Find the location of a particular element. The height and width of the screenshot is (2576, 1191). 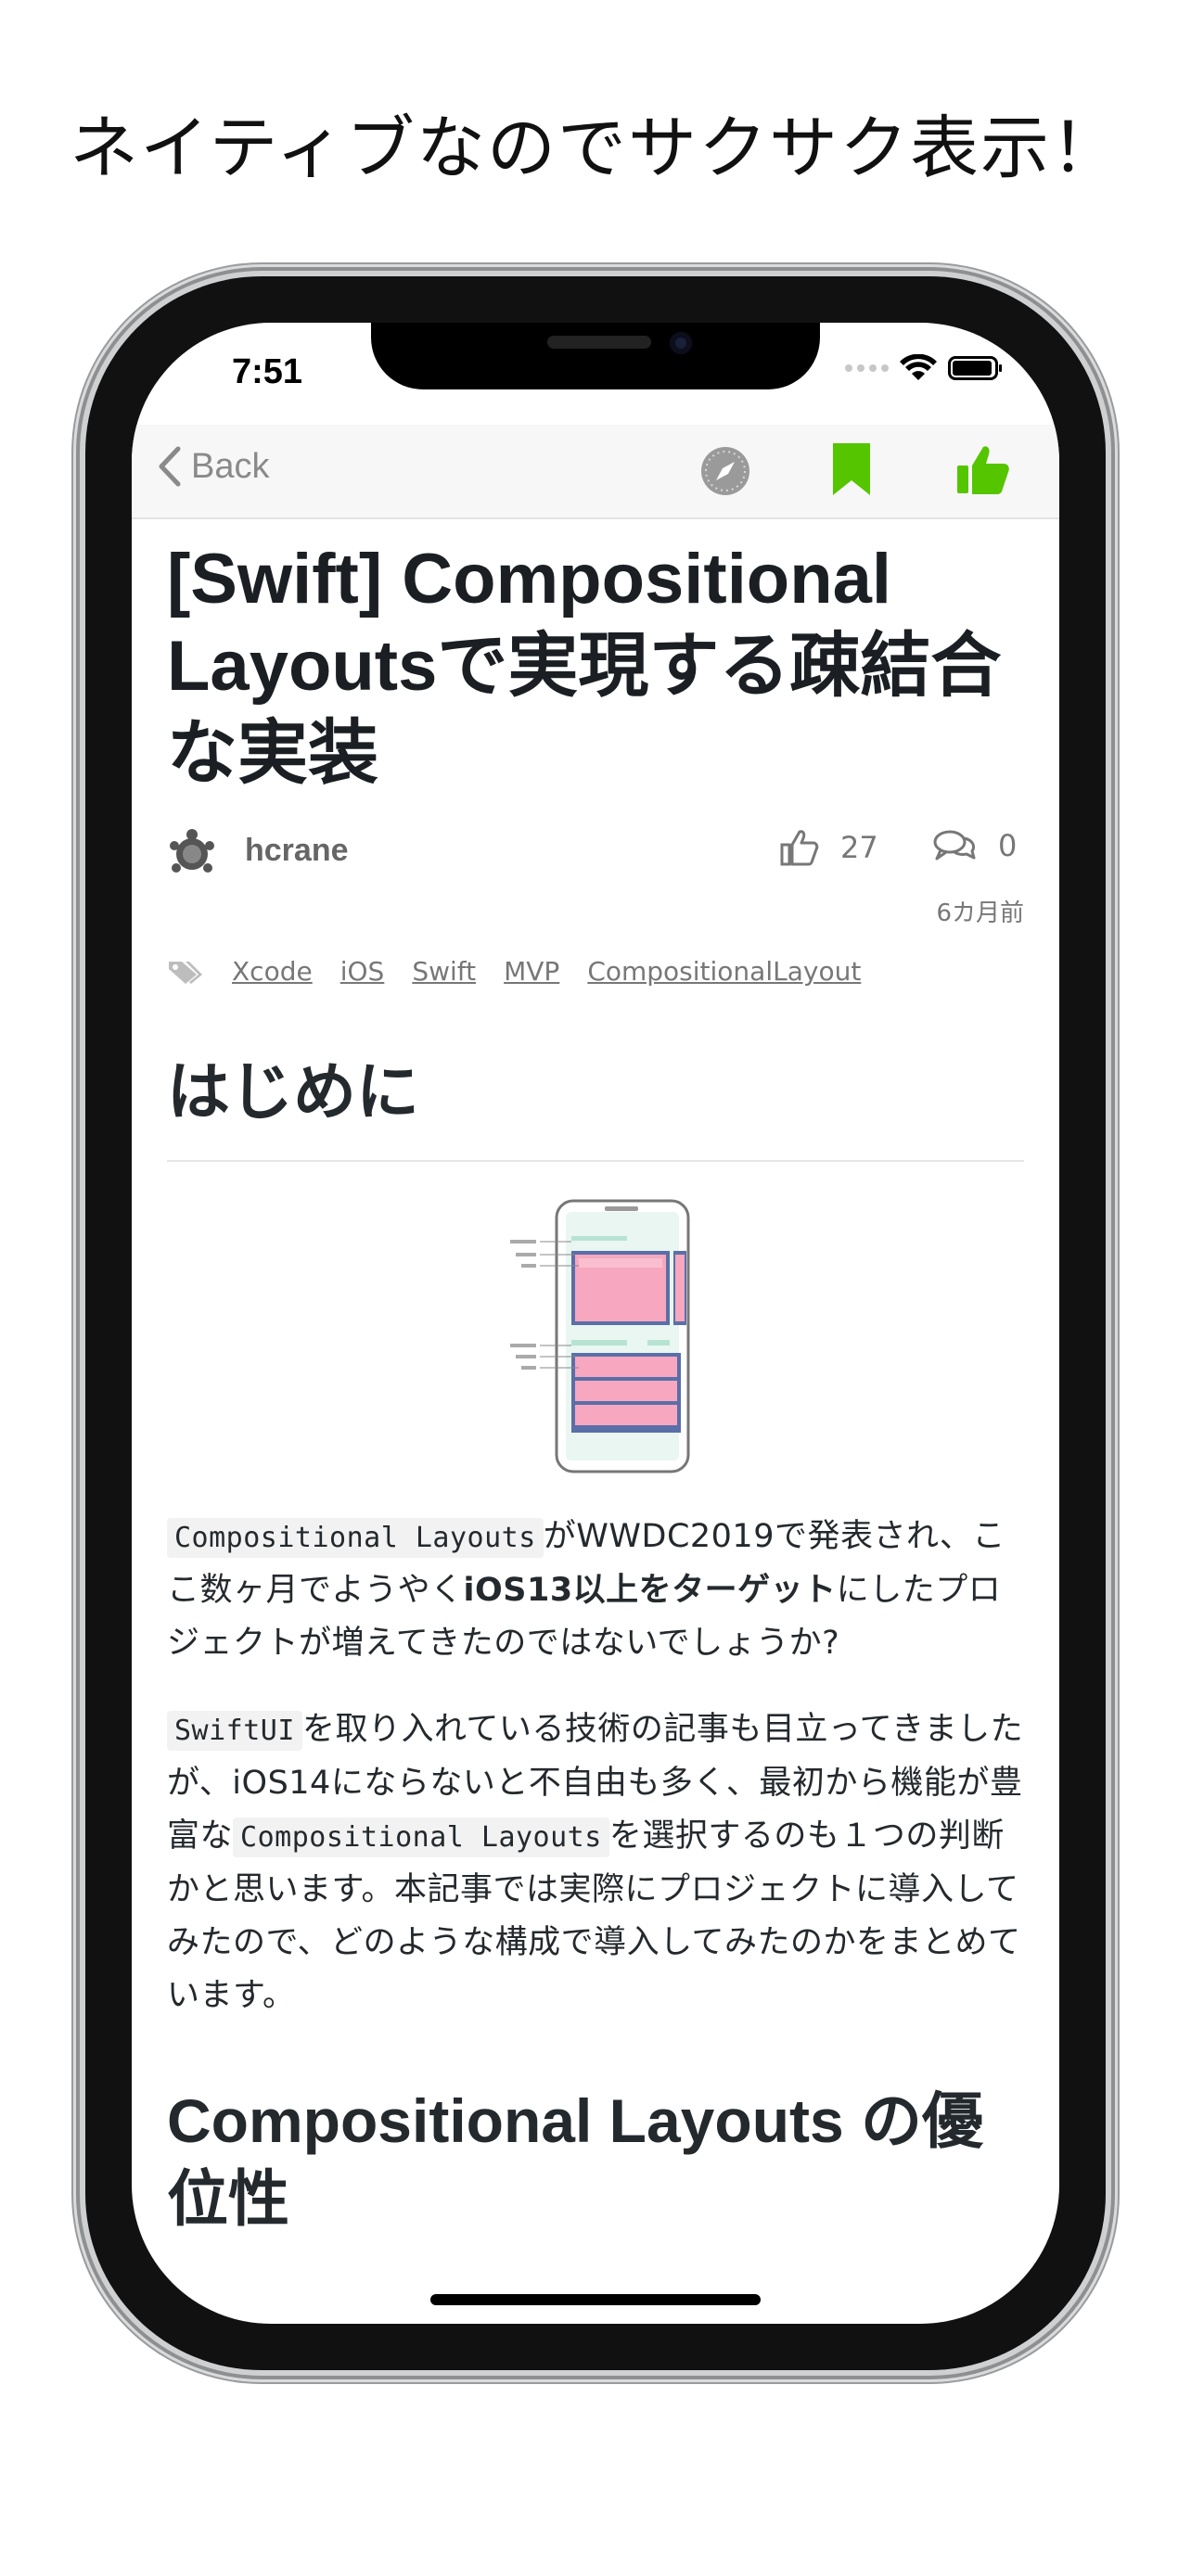

volume-up-button is located at coordinates (80, 881).